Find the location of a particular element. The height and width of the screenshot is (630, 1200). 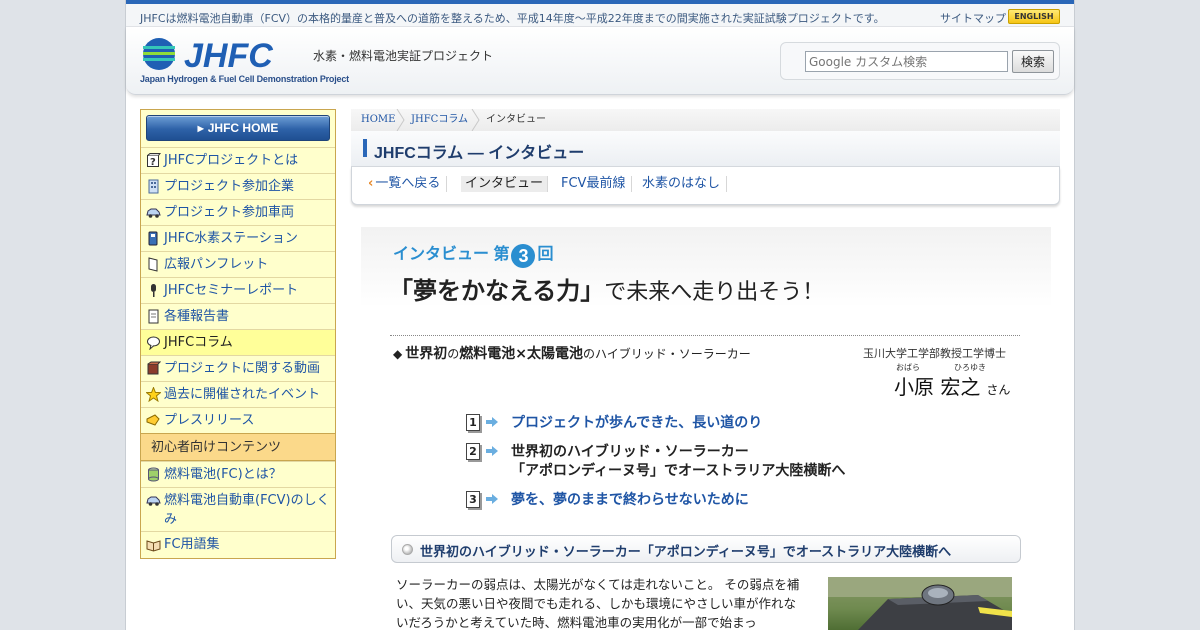

megaphone-icon is located at coordinates (153, 420).